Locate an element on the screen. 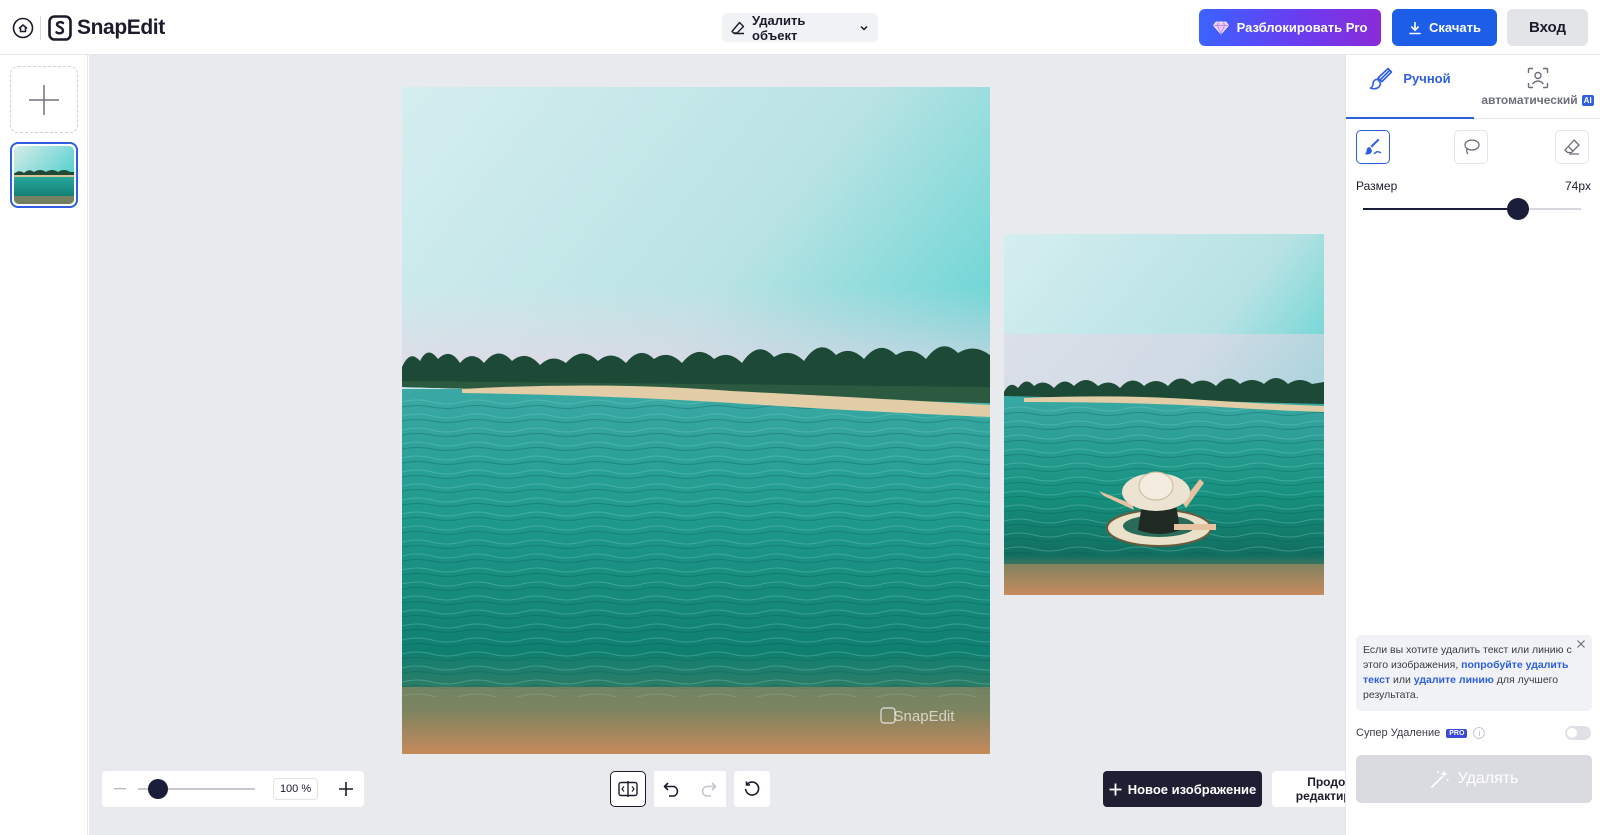 Image resolution: width=1600 pixels, height=835 pixels. mode-tabs: Ручной автоматический AI is located at coordinates (1473, 87).